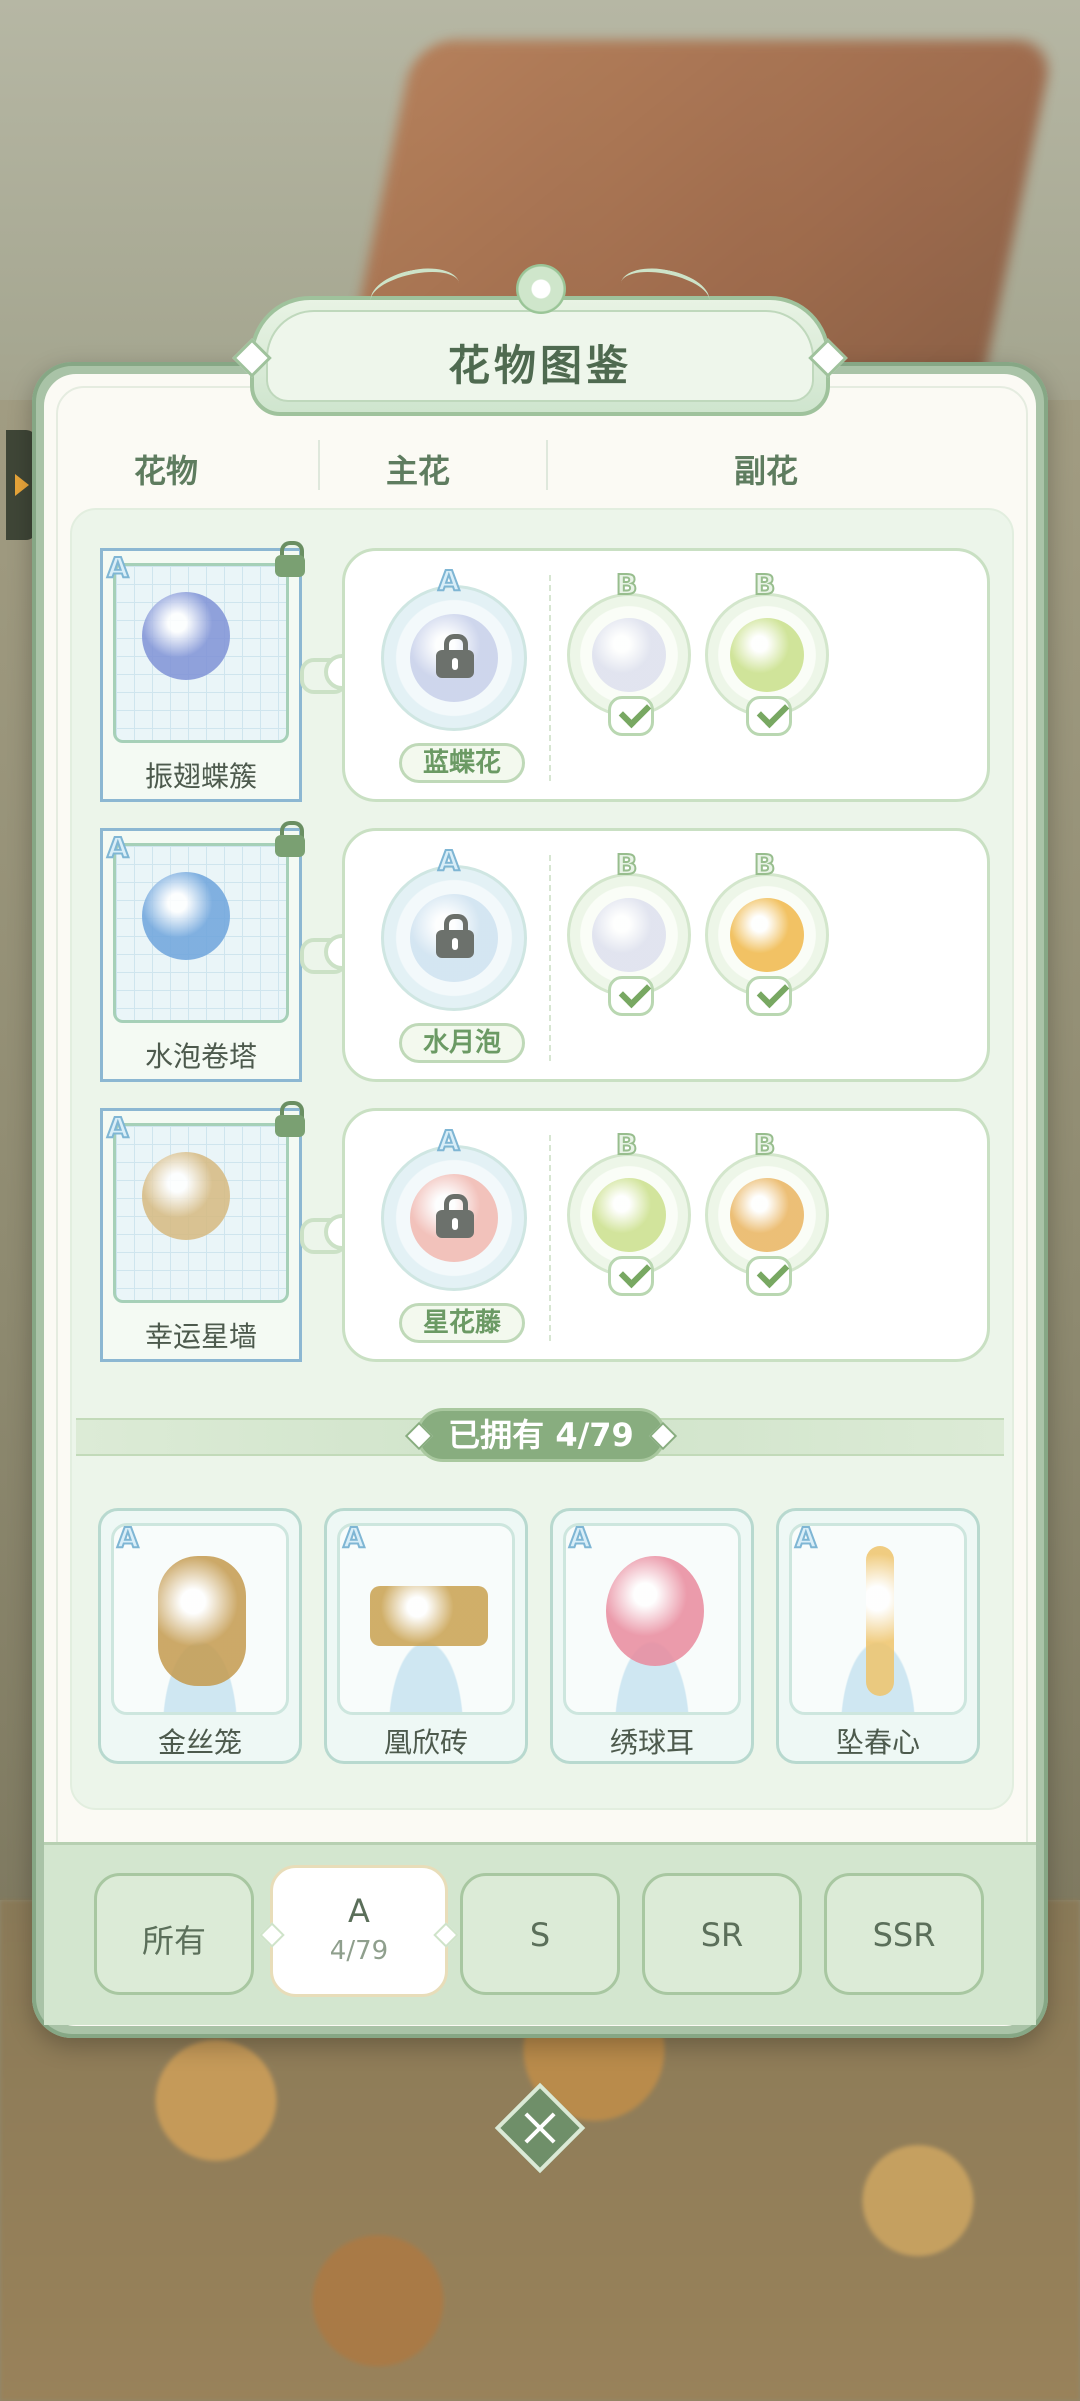 The width and height of the screenshot is (1080, 2401). What do you see at coordinates (425, 1742) in the screenshot?
I see `owned-item-name: 凰欣砖` at bounding box center [425, 1742].